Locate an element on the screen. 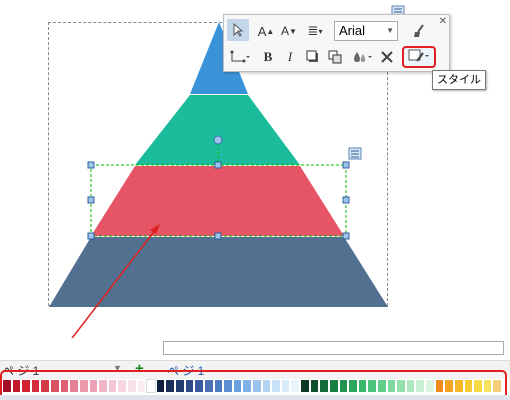 Image resolution: width=510 pixels, height=400 pixels. font-shrink-icon: A ▼ is located at coordinates (289, 31).